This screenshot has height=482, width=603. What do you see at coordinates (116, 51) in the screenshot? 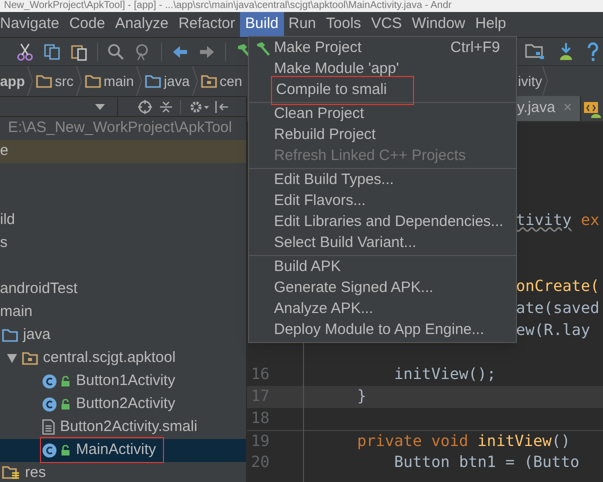
I see `search-icon` at bounding box center [116, 51].